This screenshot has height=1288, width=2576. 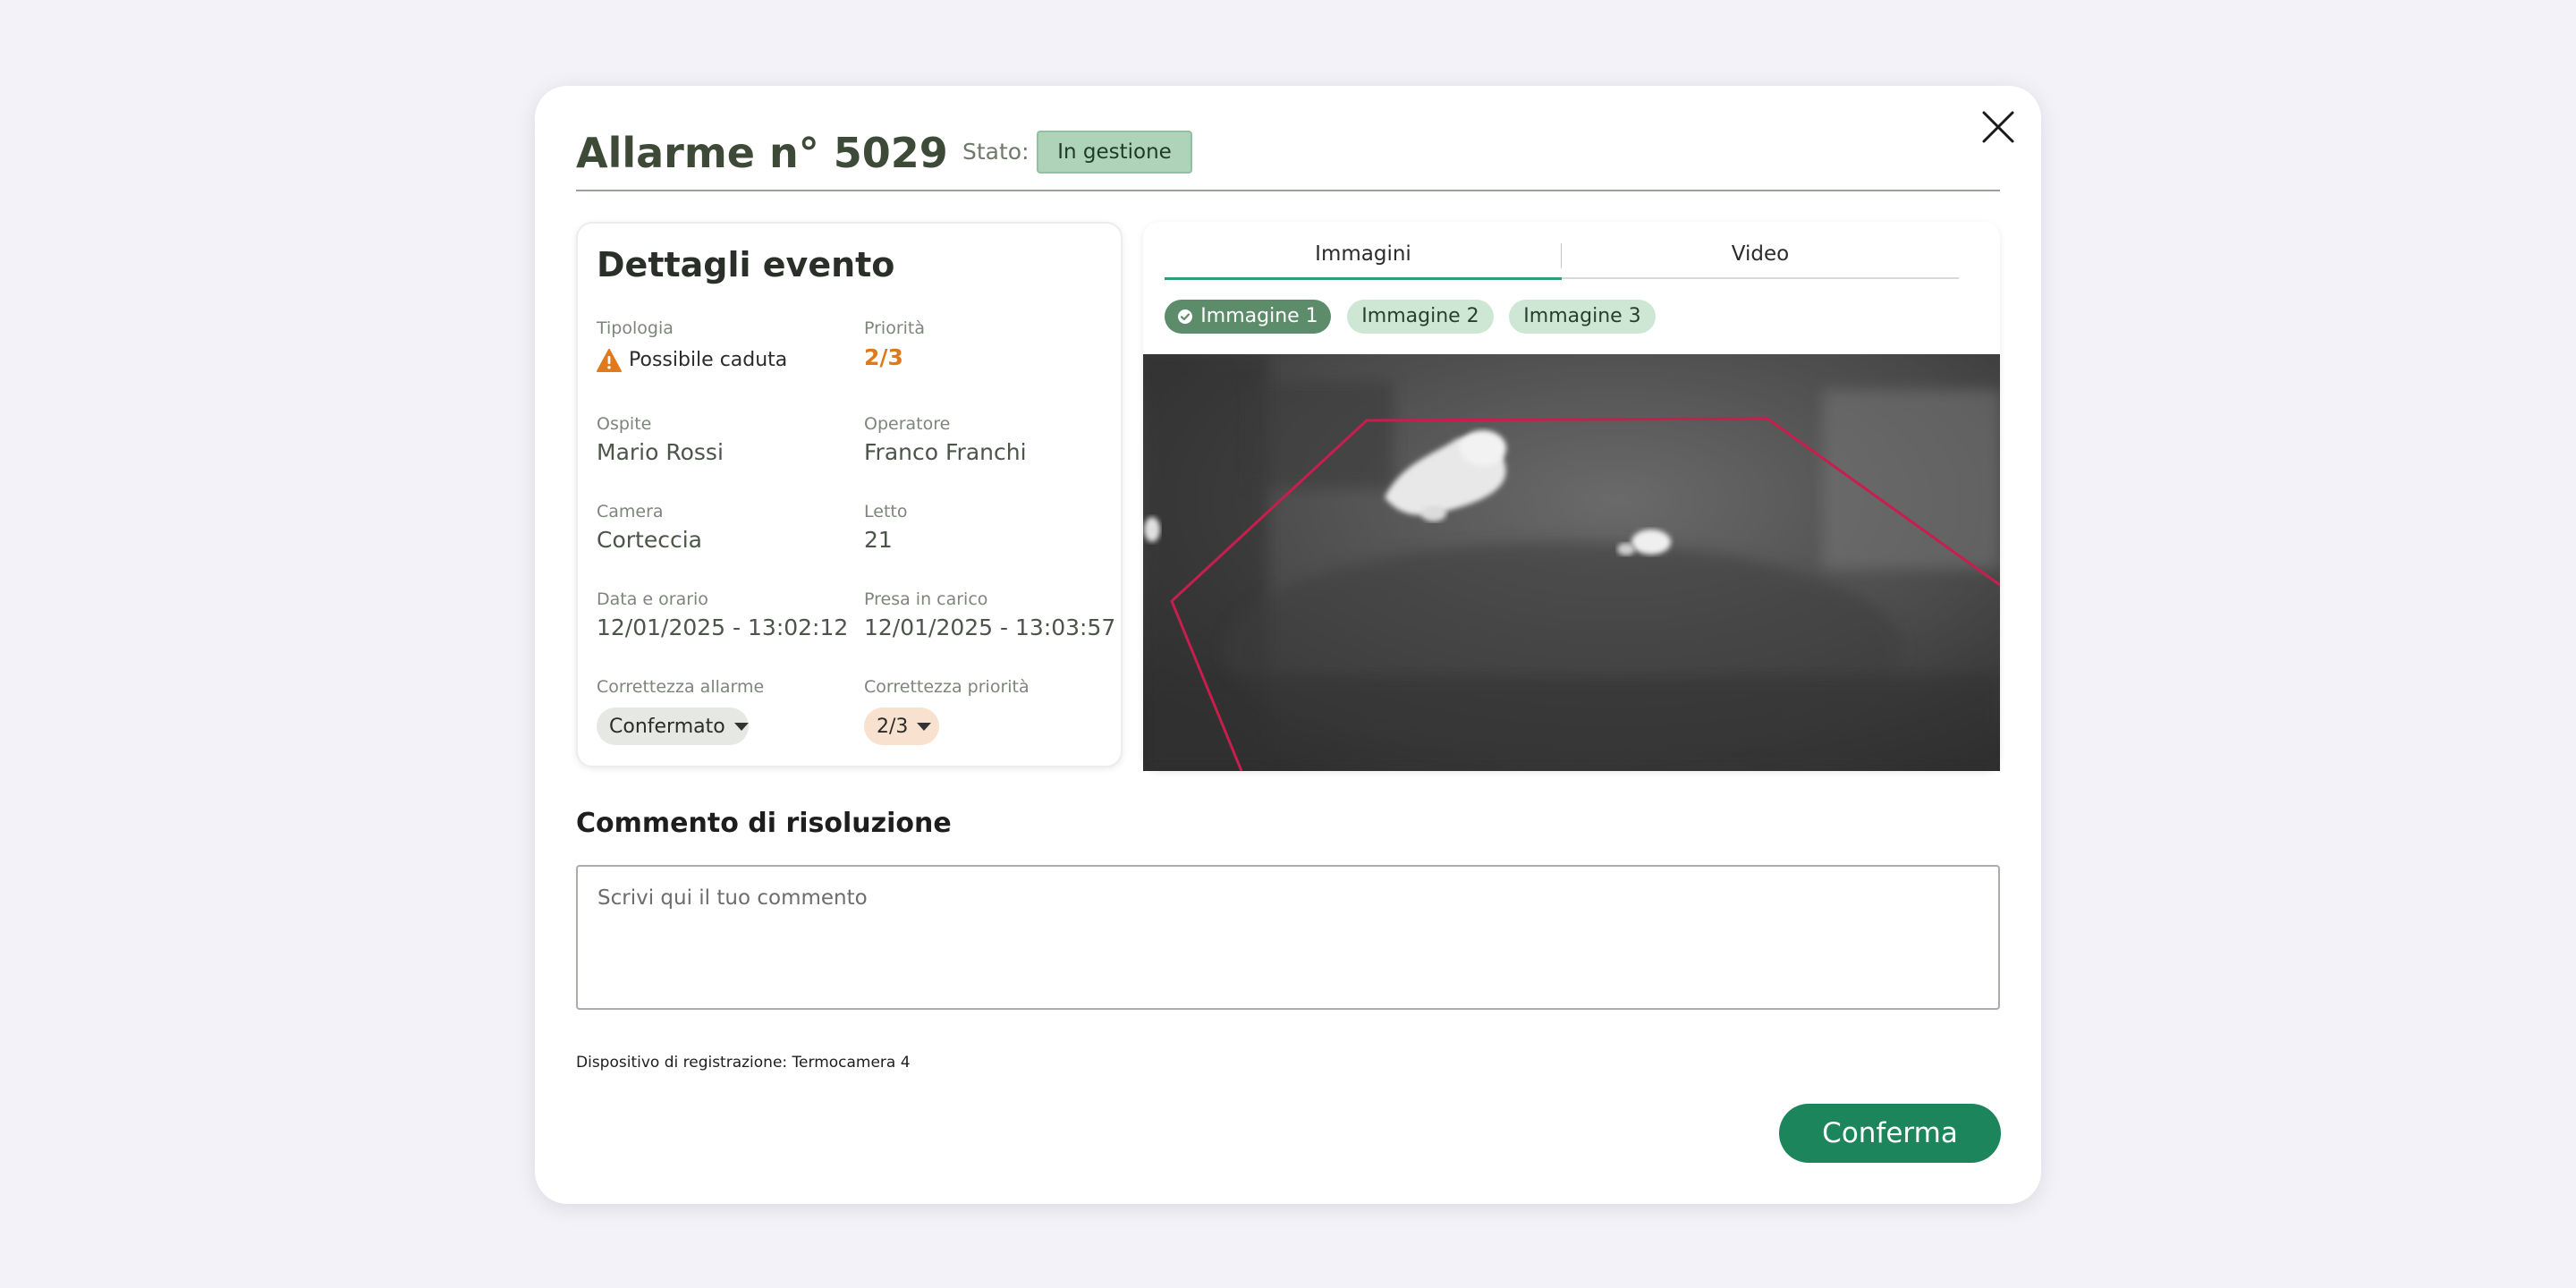 I want to click on tipologia-text: Possibile caduta, so click(x=708, y=360).